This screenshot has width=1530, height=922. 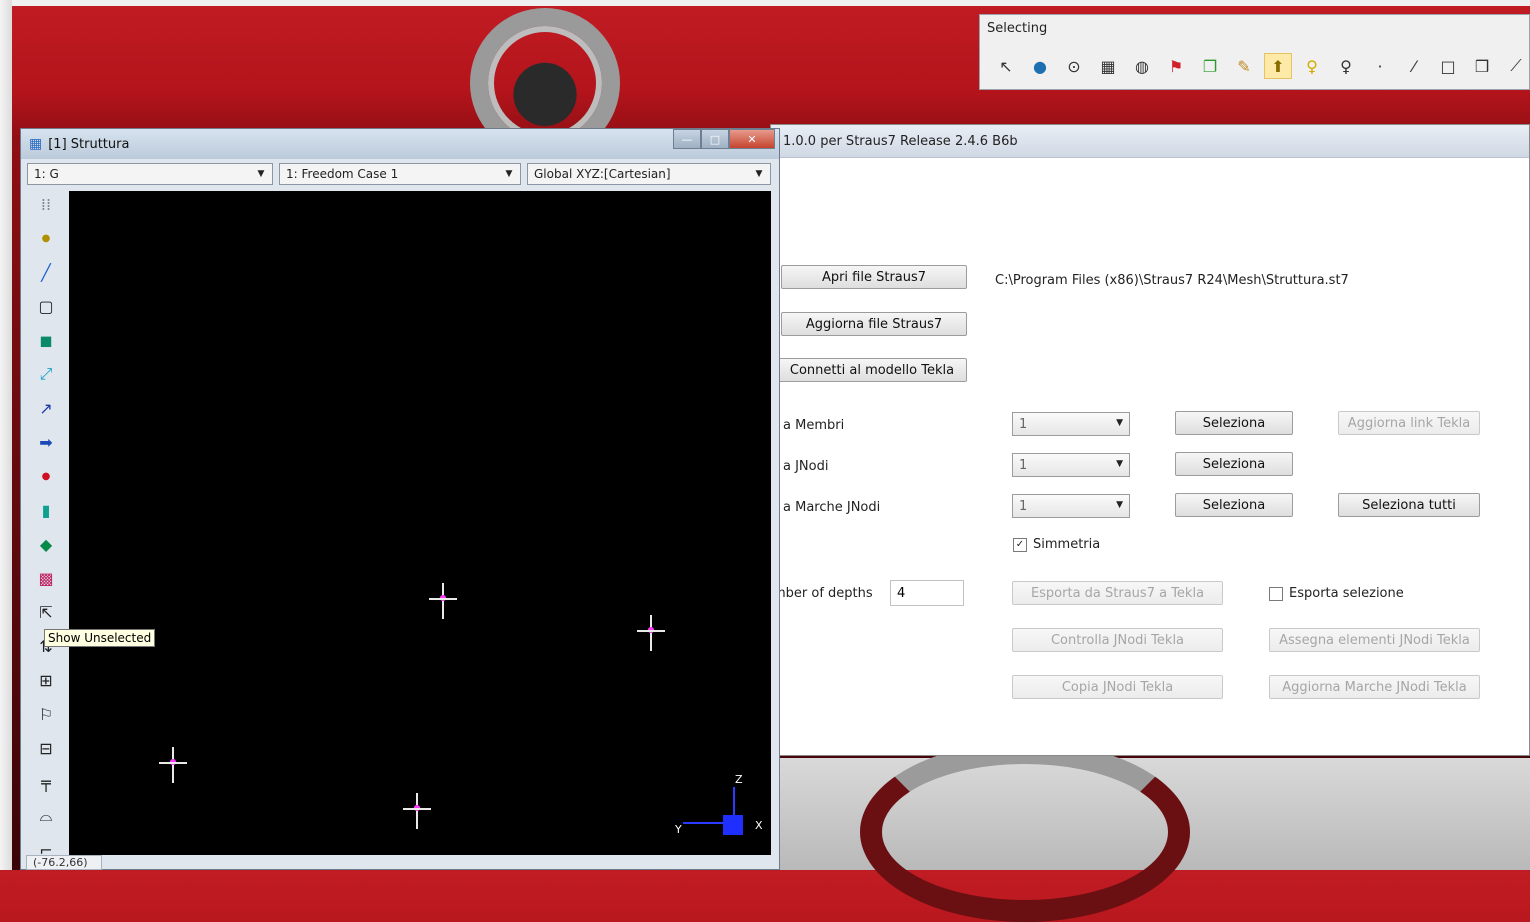 I want to click on polyline-icon: ⟋, so click(x=1516, y=66).